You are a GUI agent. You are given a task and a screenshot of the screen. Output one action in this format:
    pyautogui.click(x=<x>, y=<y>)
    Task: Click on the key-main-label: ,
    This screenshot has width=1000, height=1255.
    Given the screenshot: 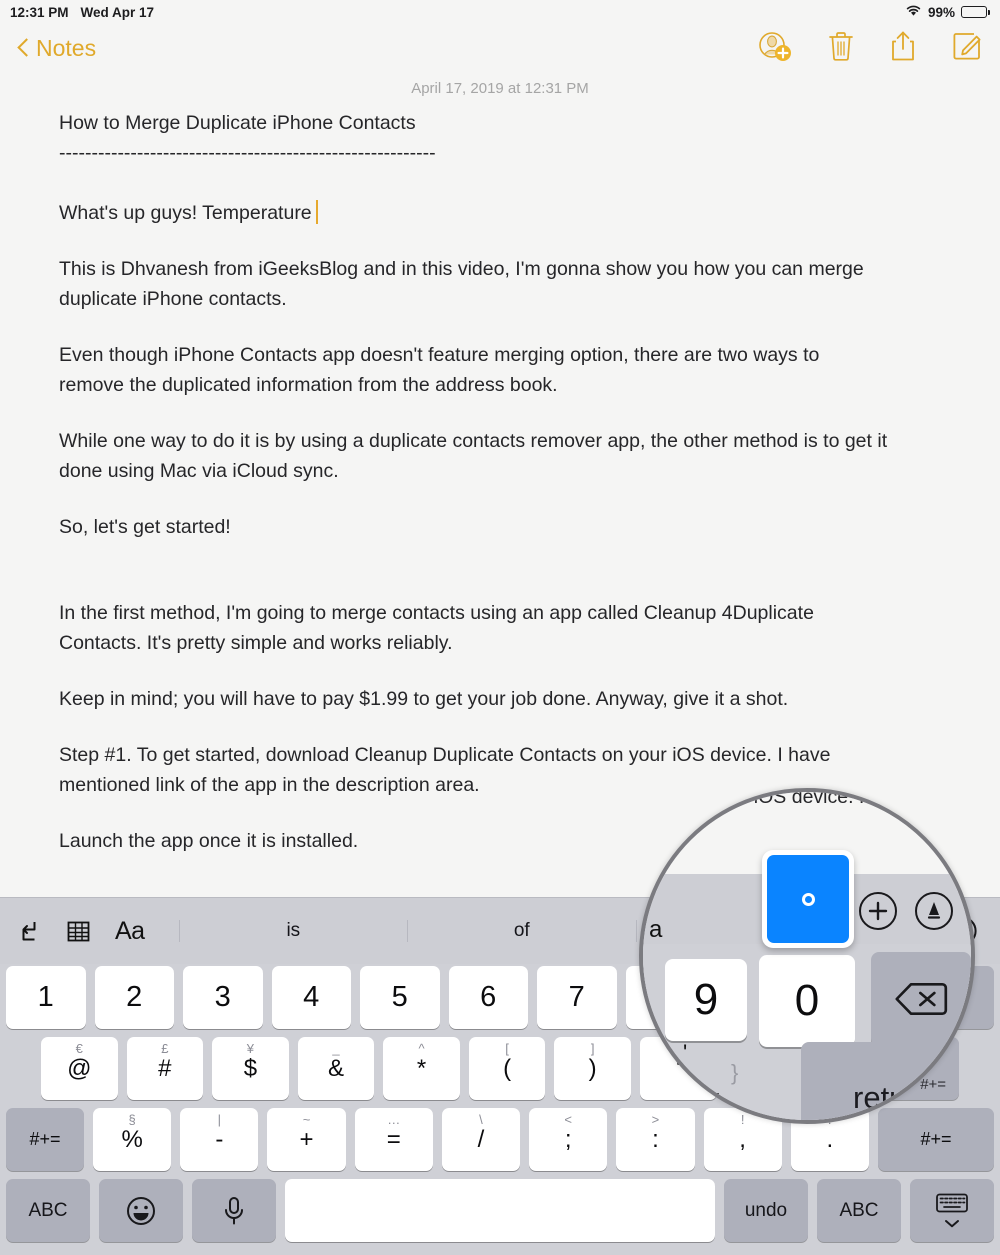 What is the action you would take?
    pyautogui.click(x=742, y=1139)
    